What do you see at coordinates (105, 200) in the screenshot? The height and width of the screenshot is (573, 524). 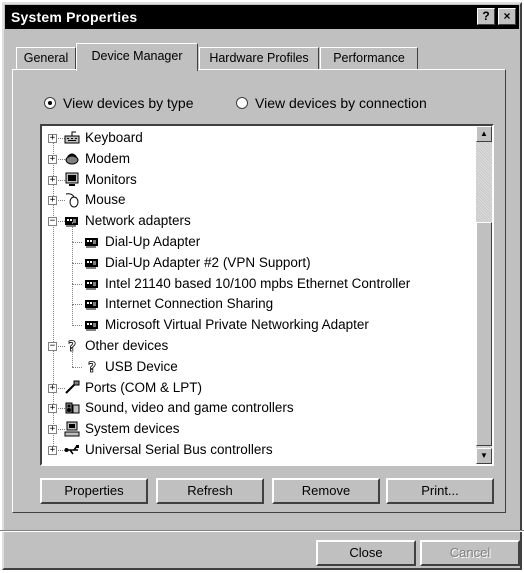 I see `tree-item-label: Mouse` at bounding box center [105, 200].